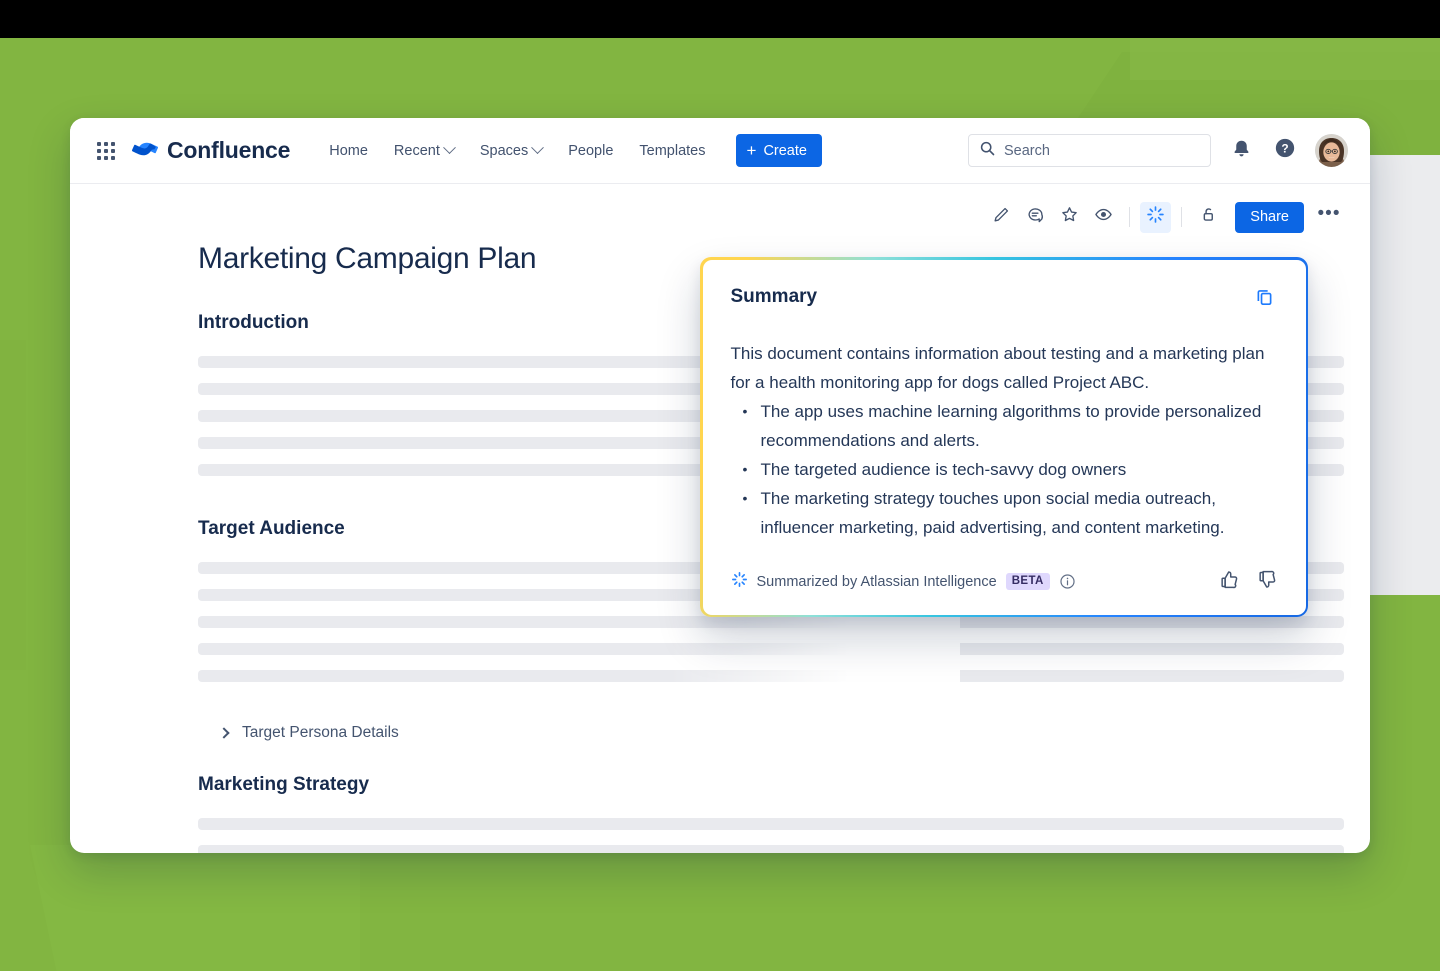 The image size is (1440, 971). Describe the element at coordinates (784, 835) in the screenshot. I see `placeholder-paragraph-marketing-strategy` at that location.